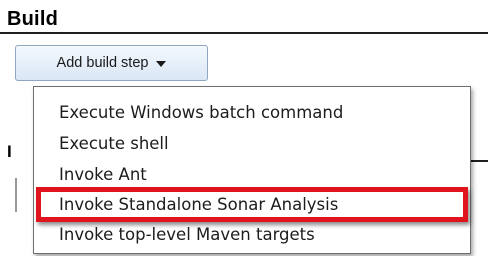 This screenshot has width=488, height=256. Describe the element at coordinates (187, 235) in the screenshot. I see `menu-item-invoke-top-level-maven-targets: Invoke top-level Maven targets` at that location.